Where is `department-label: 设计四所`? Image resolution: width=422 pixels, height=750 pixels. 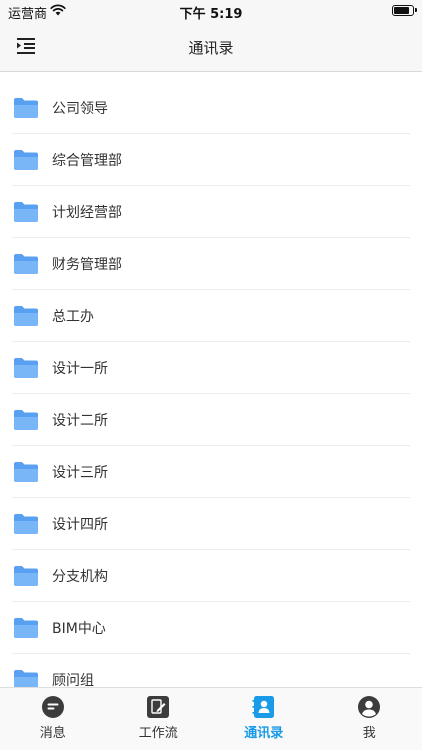 department-label: 设计四所 is located at coordinates (80, 525).